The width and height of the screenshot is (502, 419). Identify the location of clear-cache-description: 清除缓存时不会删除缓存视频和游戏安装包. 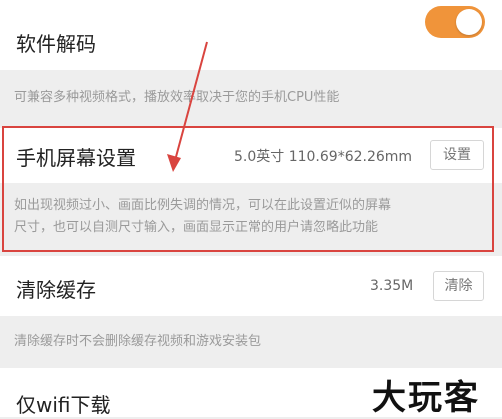
(251, 342).